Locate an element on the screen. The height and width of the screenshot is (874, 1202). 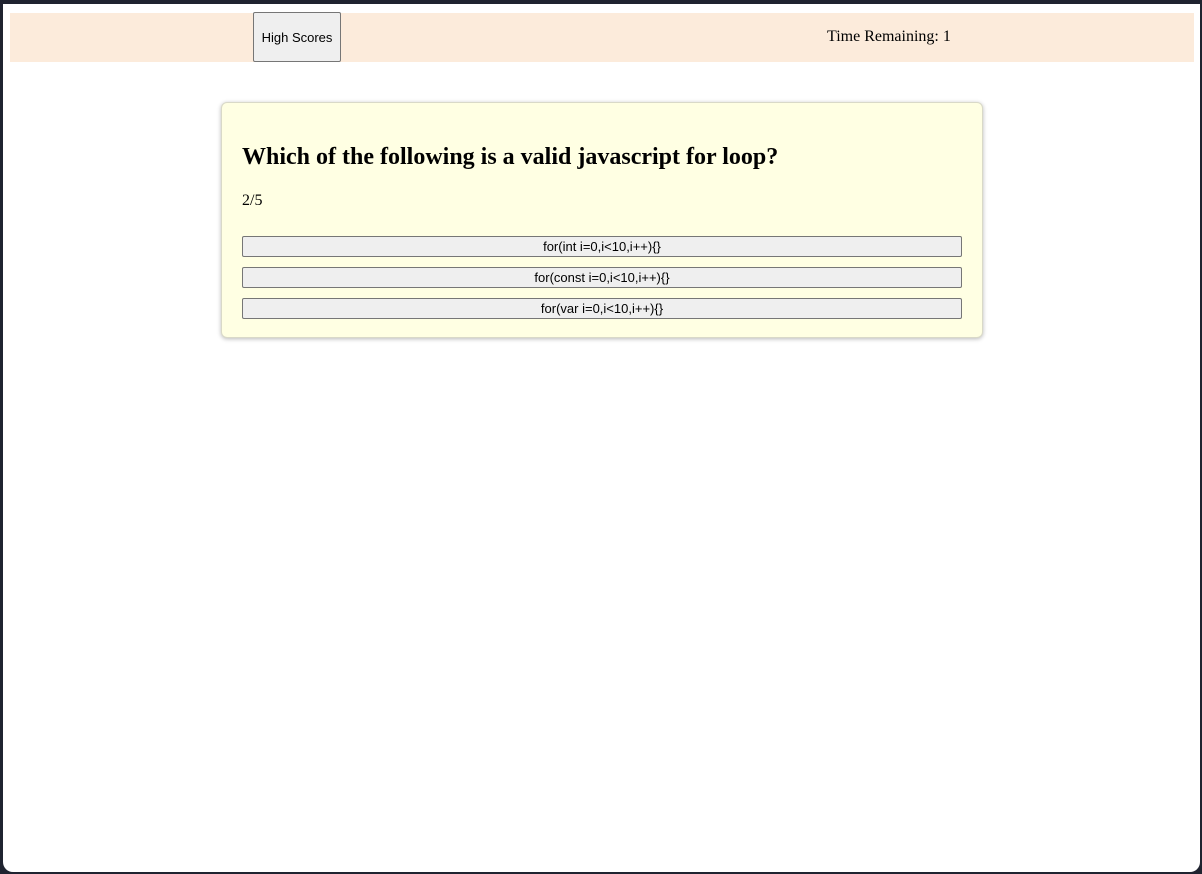
answer-option-2: for(const i=0,i<10,i++){} is located at coordinates (602, 277).